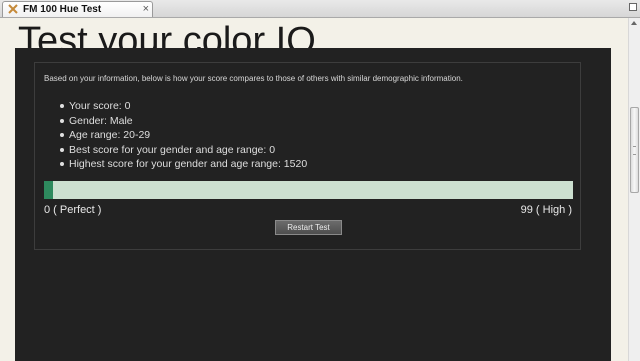 The width and height of the screenshot is (640, 361). Describe the element at coordinates (13, 9) in the screenshot. I see `page-icon` at that location.